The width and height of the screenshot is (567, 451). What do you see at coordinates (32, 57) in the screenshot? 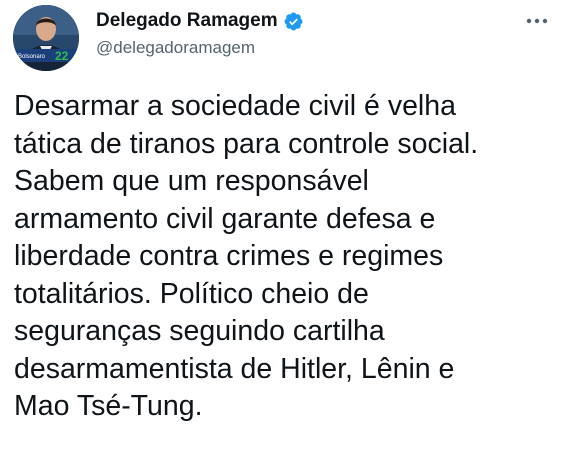
I see `avatar-badge-label: Bolsonaro` at bounding box center [32, 57].